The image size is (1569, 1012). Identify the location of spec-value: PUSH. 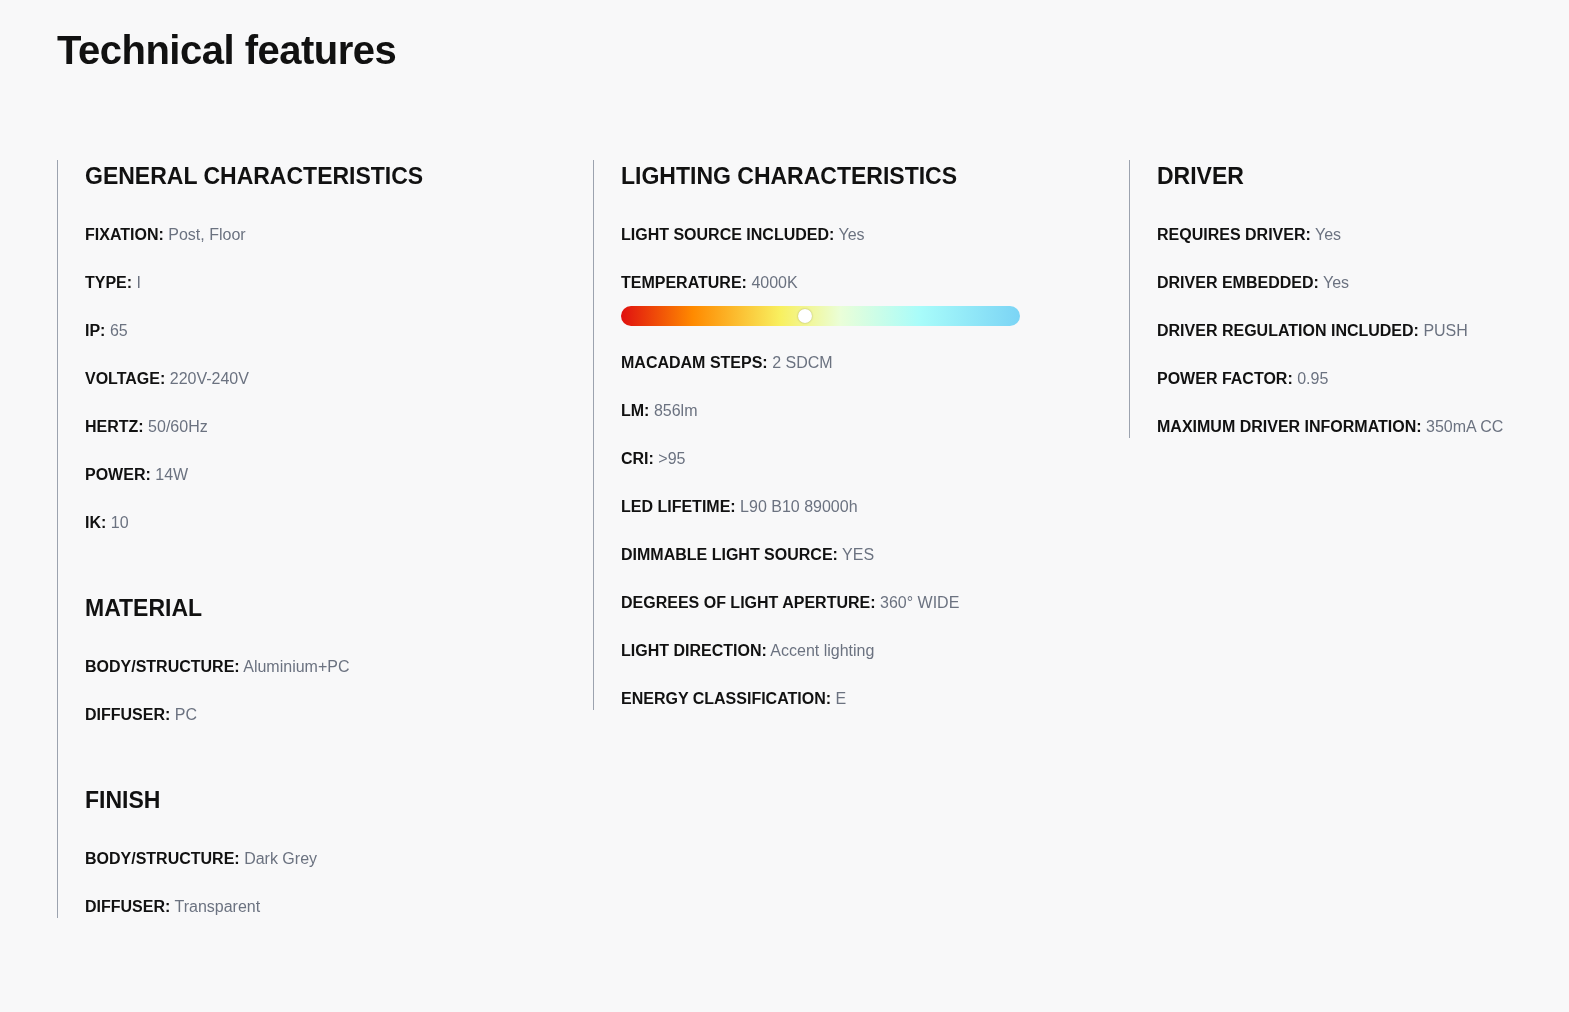
(1445, 330).